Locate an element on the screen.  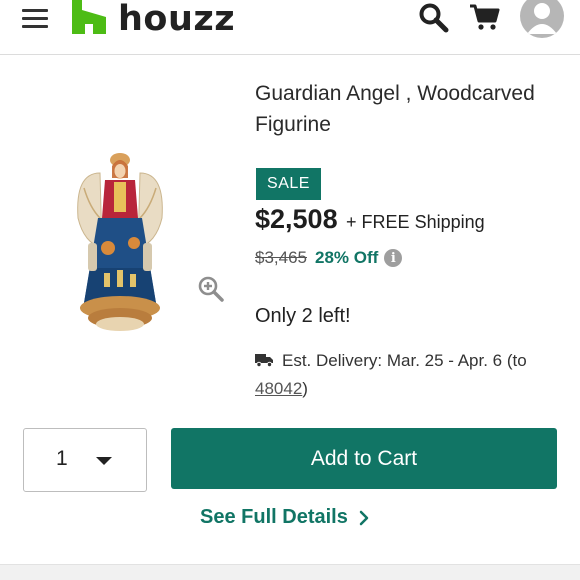
original-price-row: $3,465 28% Off i is located at coordinates (329, 258).